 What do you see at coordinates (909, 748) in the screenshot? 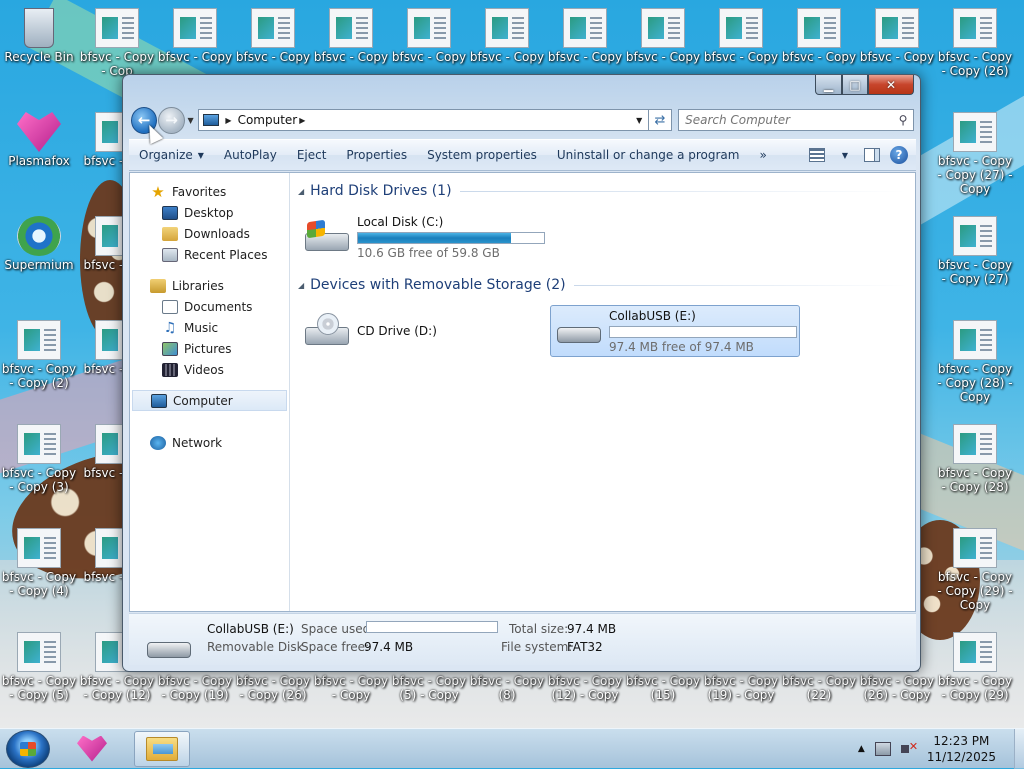
I see `volume-muted-icon: ✕` at bounding box center [909, 748].